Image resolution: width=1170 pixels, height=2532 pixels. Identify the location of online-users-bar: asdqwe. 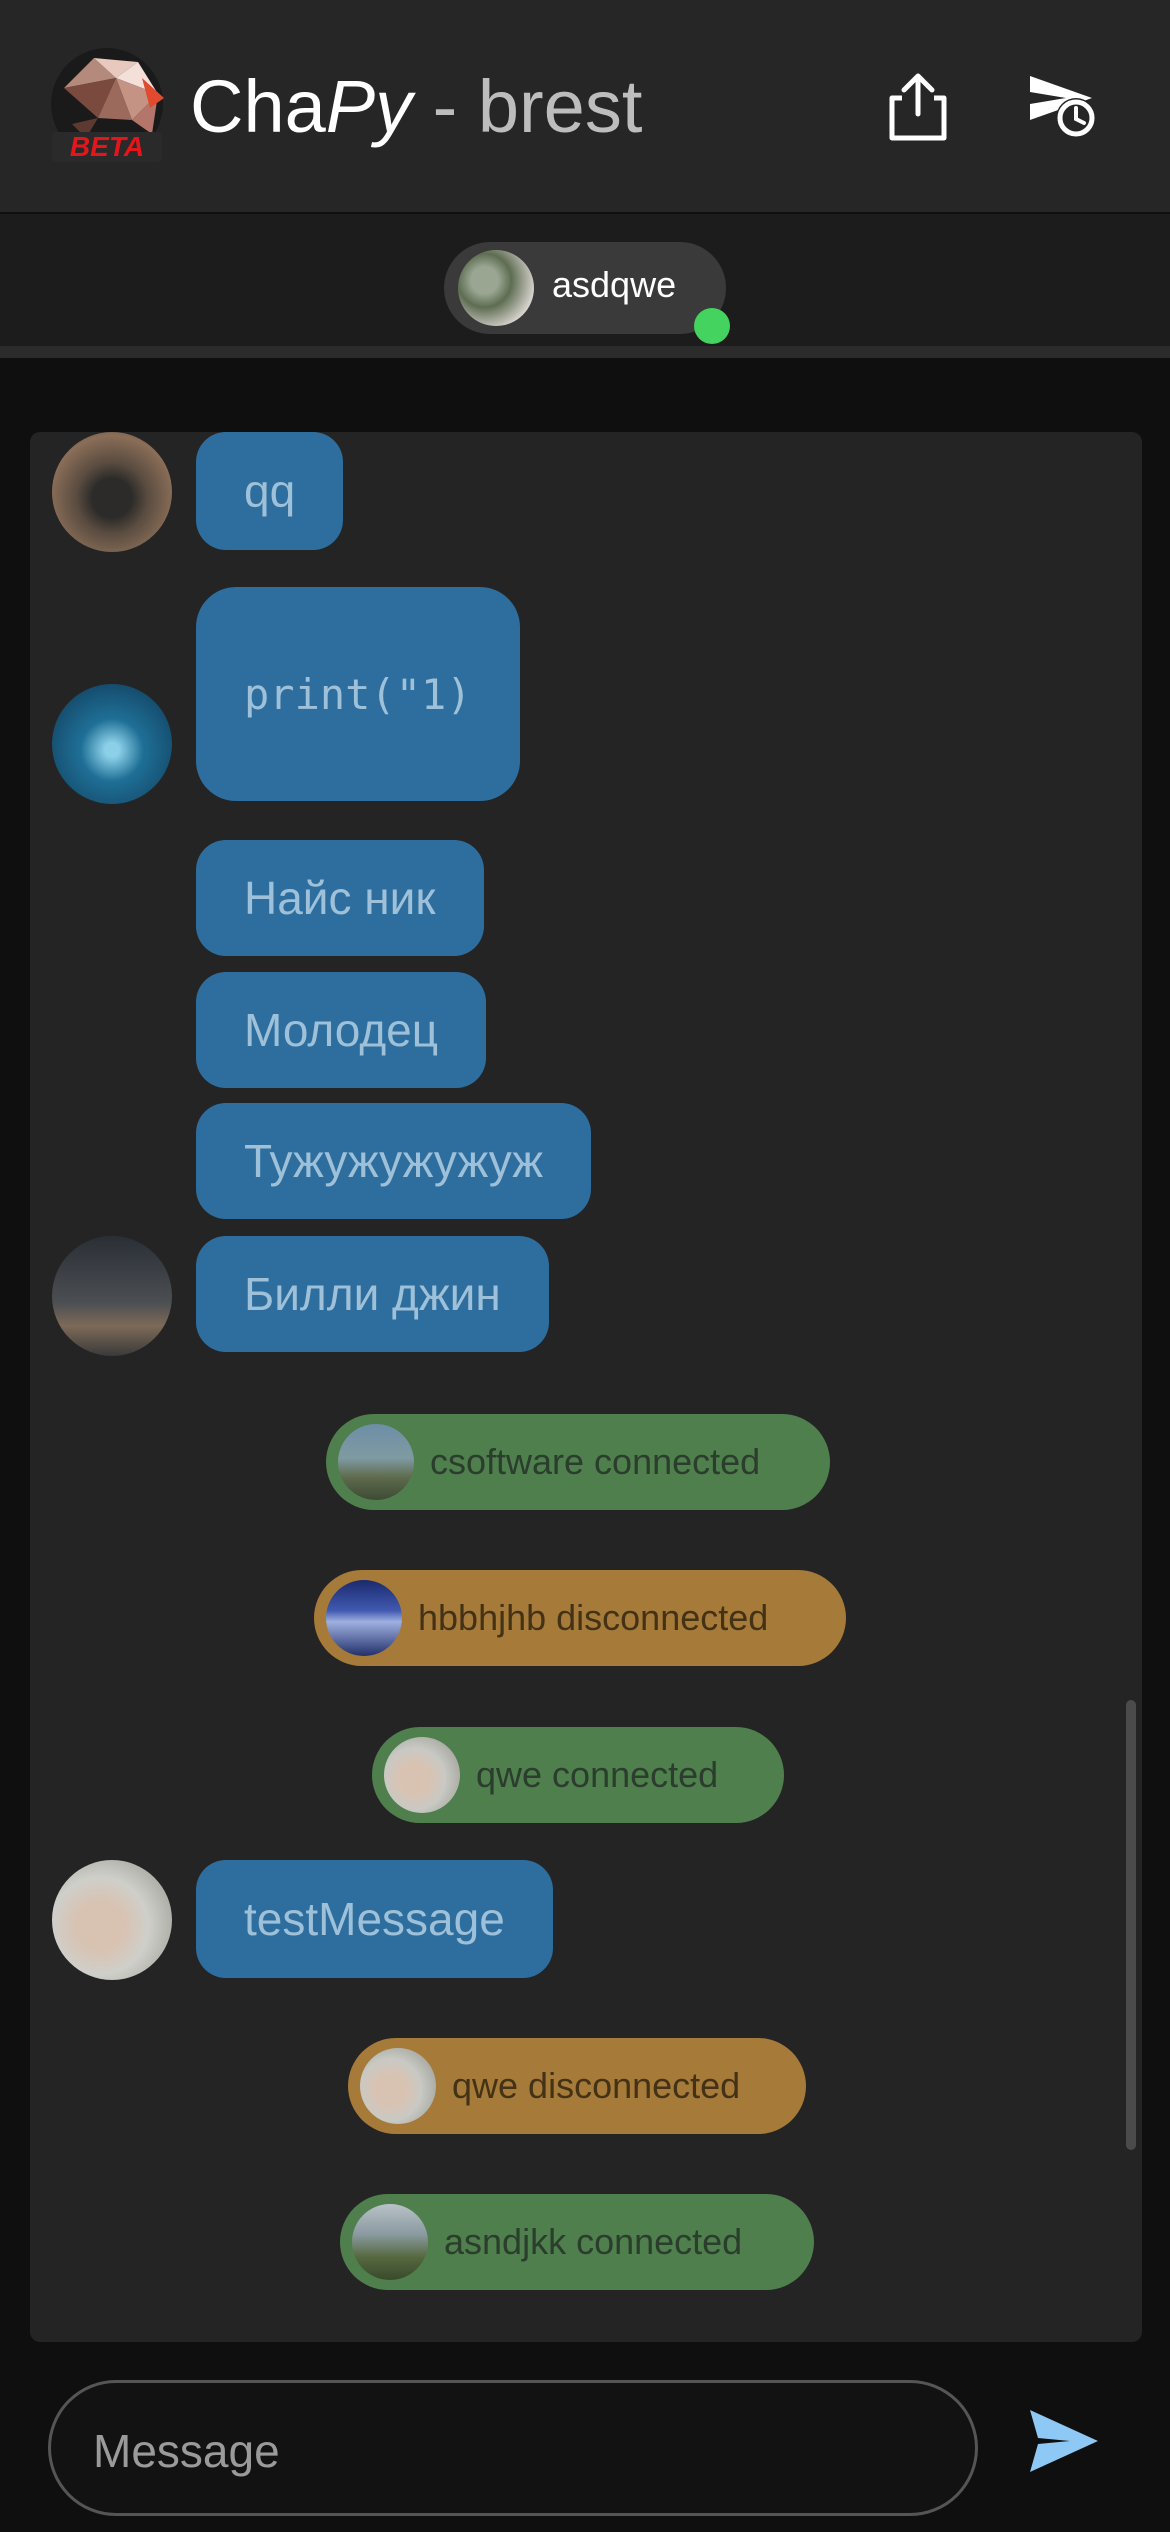
(585, 286).